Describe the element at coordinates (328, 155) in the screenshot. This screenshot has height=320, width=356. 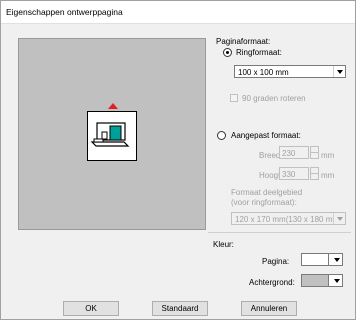
I see `width-unit-label: mm` at that location.